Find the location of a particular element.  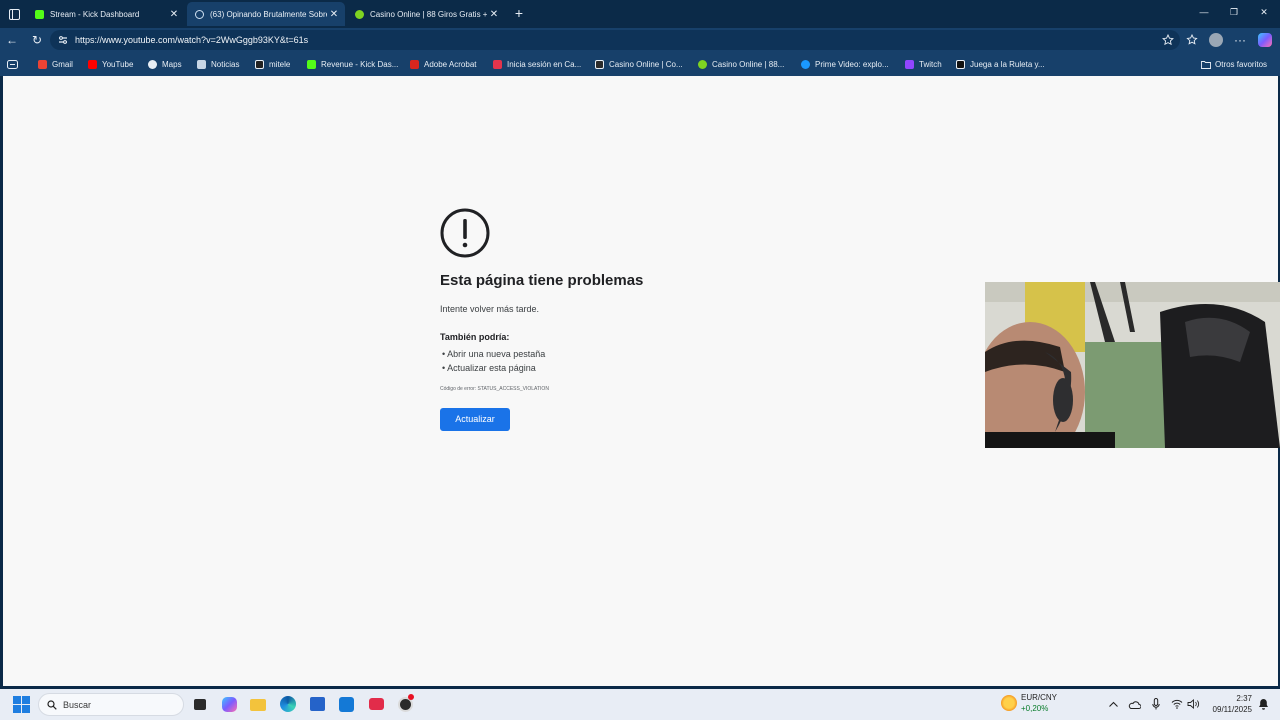

minimize-icon: — is located at coordinates (1204, 12).